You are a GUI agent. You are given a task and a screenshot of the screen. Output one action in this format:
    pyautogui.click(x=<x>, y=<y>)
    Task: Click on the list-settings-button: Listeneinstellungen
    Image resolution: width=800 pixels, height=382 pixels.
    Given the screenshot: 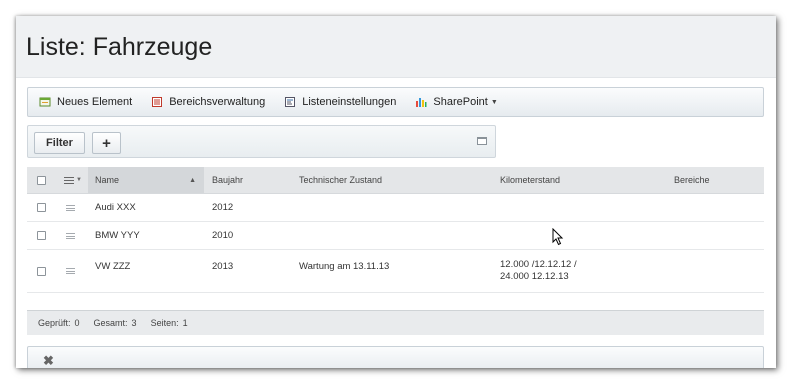 What is the action you would take?
    pyautogui.click(x=340, y=102)
    